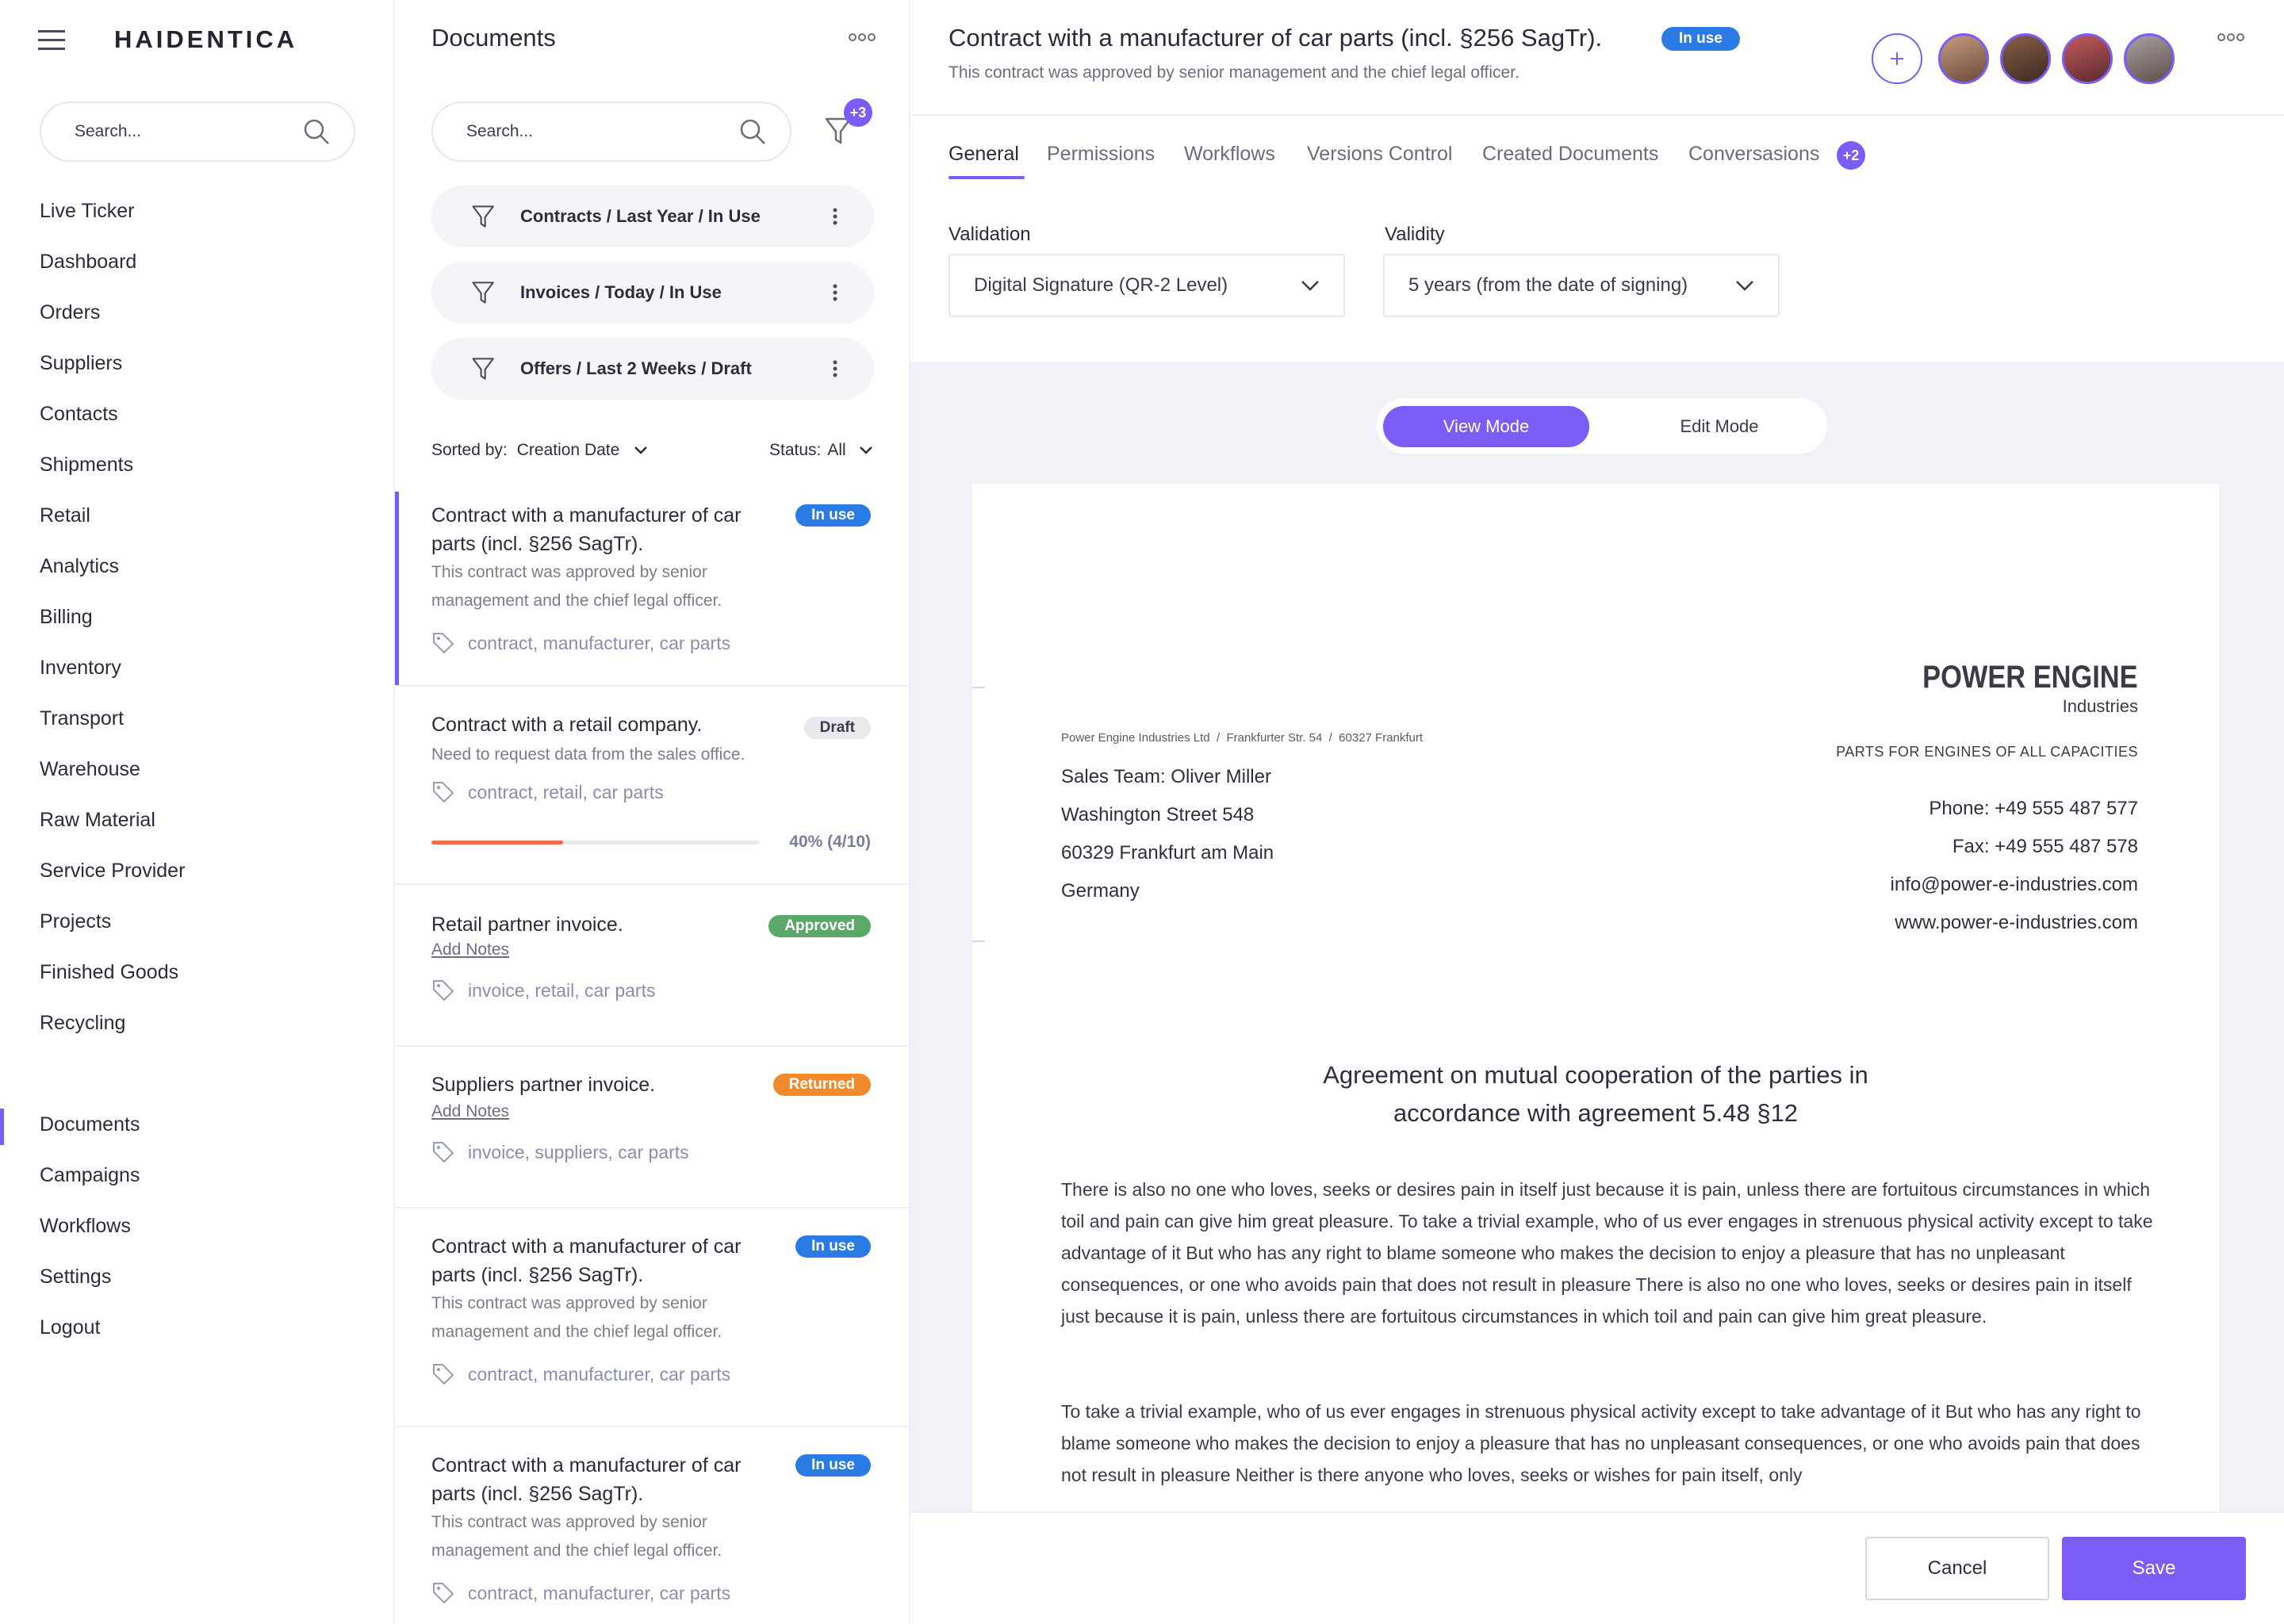 The width and height of the screenshot is (2284, 1624). What do you see at coordinates (652, 293) in the screenshot?
I see `saved-filter-invoices: Invoices / Today / In Use` at bounding box center [652, 293].